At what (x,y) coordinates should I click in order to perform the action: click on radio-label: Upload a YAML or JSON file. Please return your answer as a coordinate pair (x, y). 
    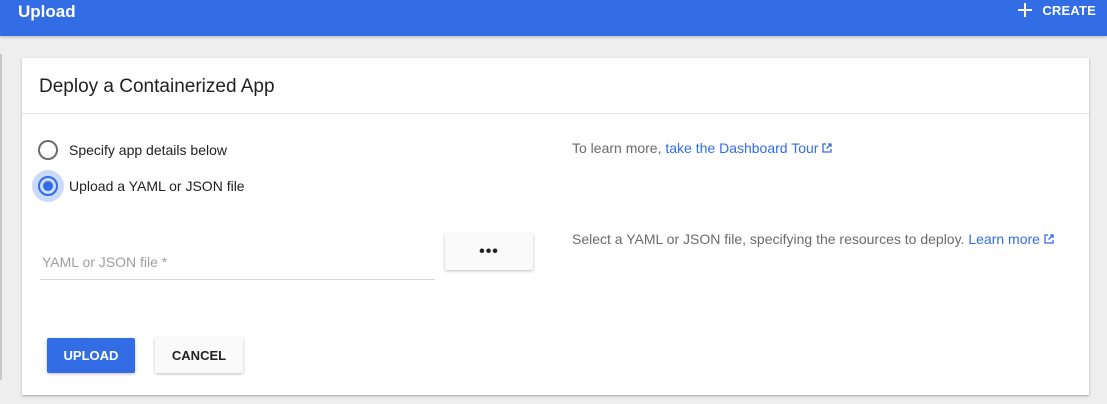
    Looking at the image, I should click on (157, 186).